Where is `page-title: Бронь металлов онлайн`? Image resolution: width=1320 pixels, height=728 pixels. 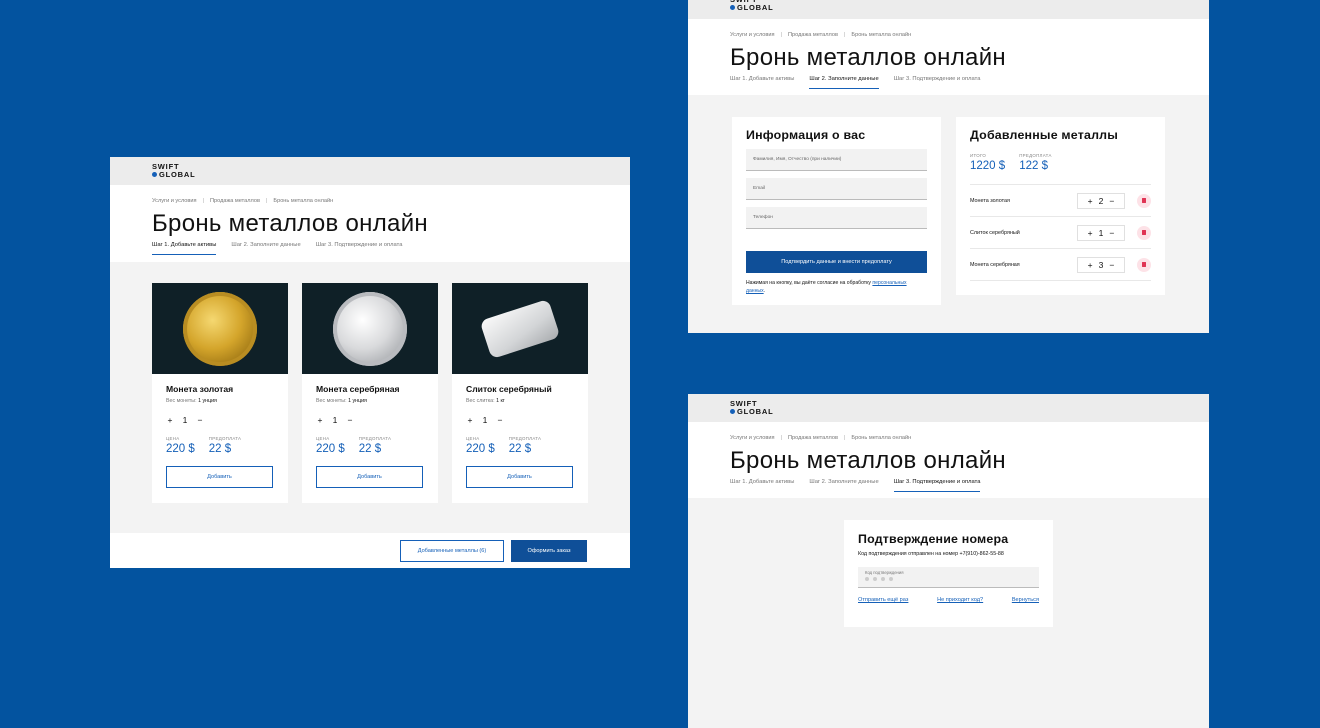
page-title: Бронь металлов онлайн is located at coordinates (868, 57).